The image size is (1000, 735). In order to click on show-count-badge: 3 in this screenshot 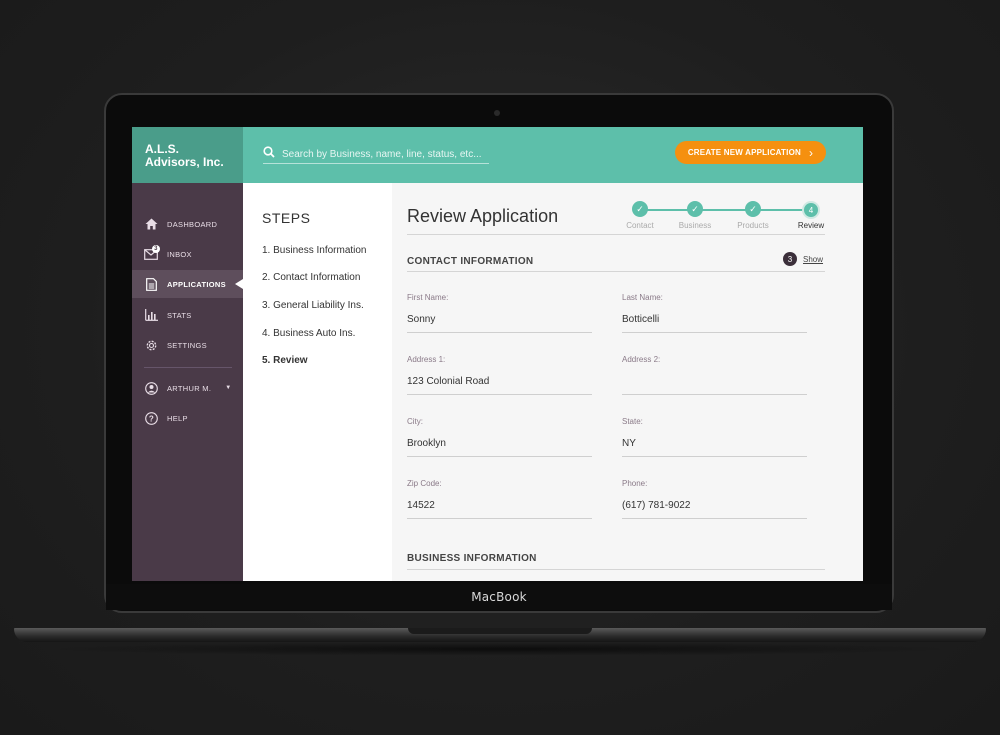, I will do `click(790, 259)`.